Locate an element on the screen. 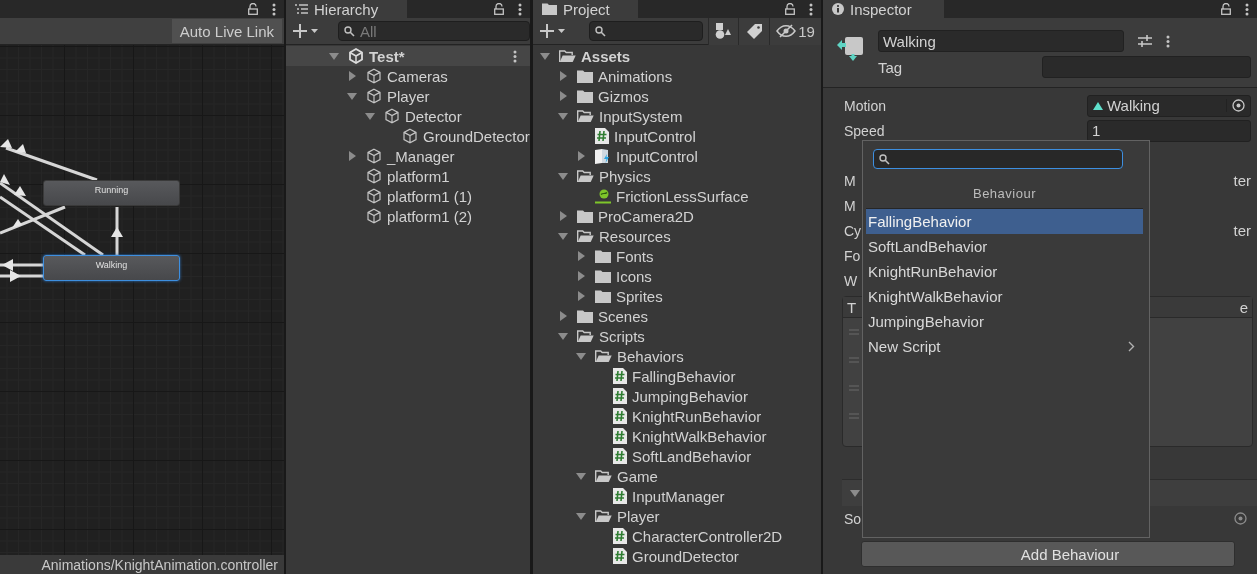  tree-item-label: Physics is located at coordinates (625, 176).